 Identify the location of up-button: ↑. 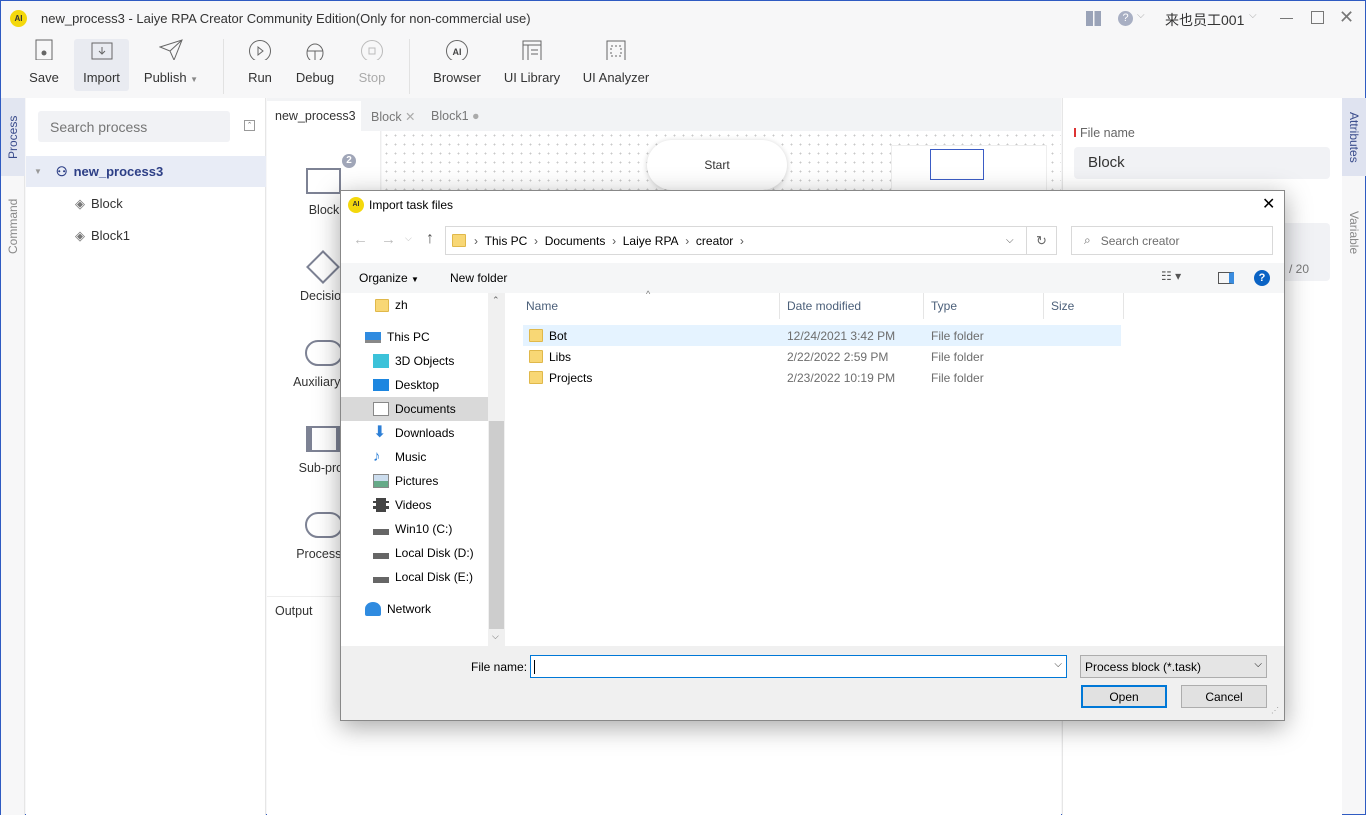
(430, 239).